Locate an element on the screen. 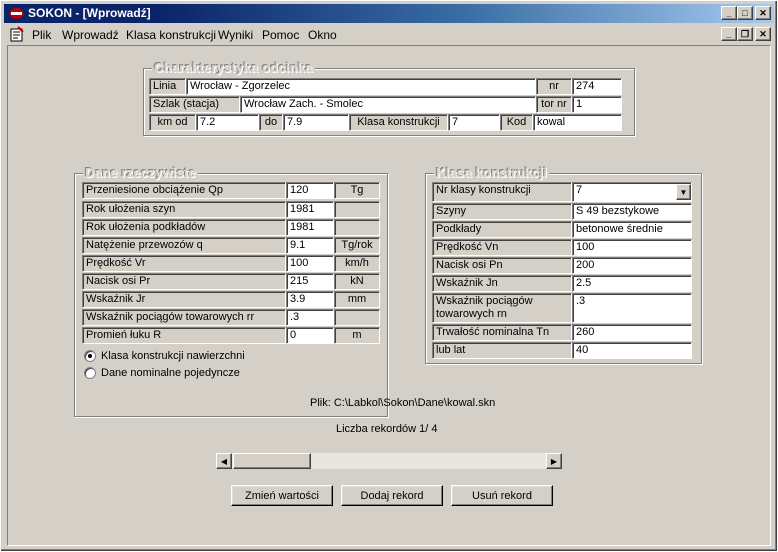 This screenshot has width=778, height=552. doc-close-button: ✕ is located at coordinates (763, 34).